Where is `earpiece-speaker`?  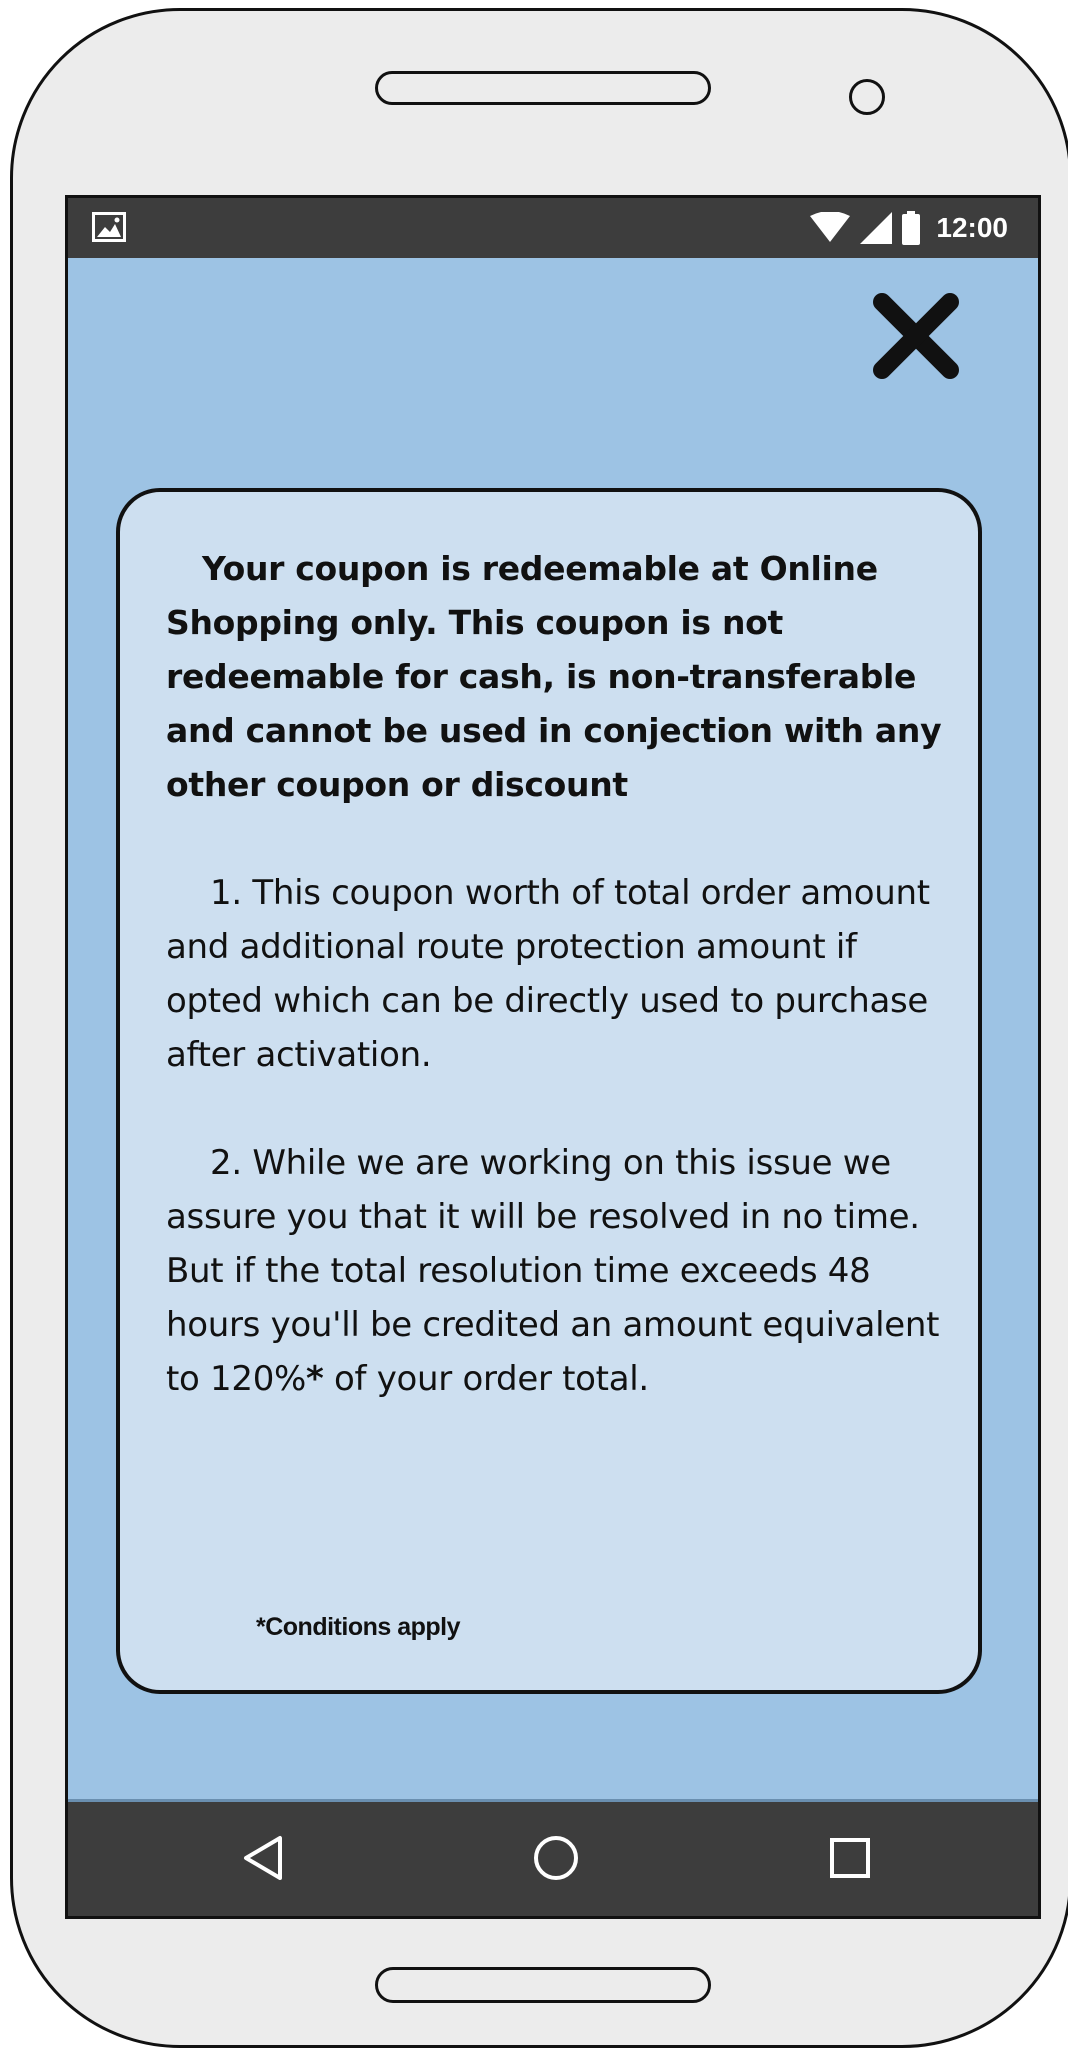
earpiece-speaker is located at coordinates (543, 88).